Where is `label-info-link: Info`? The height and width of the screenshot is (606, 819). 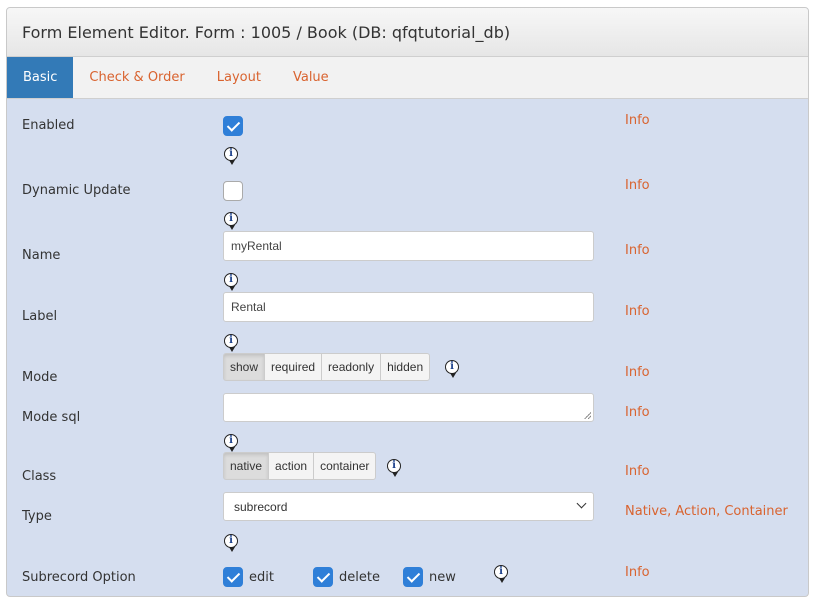
label-info-link: Info is located at coordinates (637, 311).